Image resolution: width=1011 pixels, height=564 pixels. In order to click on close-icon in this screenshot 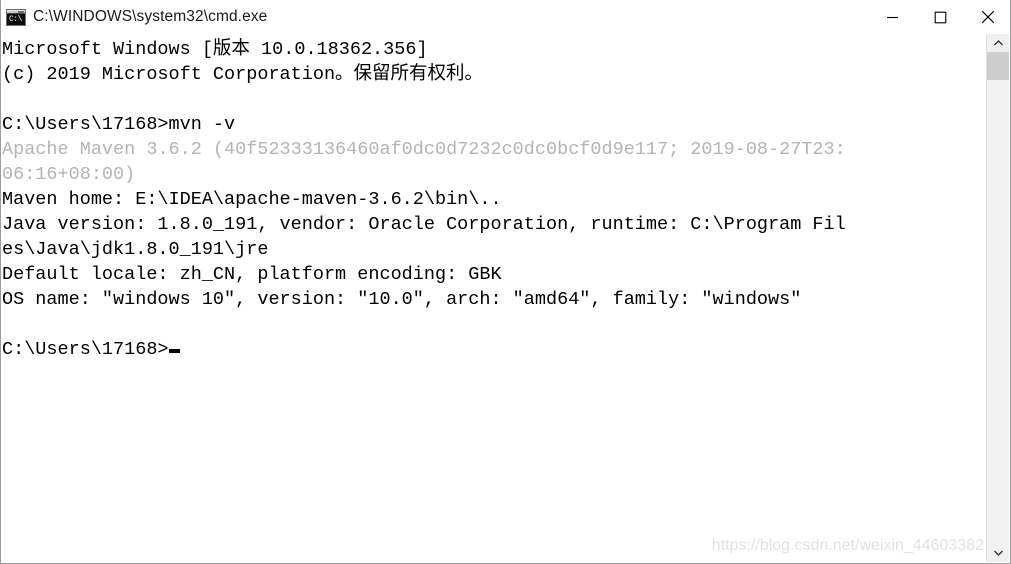, I will do `click(988, 17)`.